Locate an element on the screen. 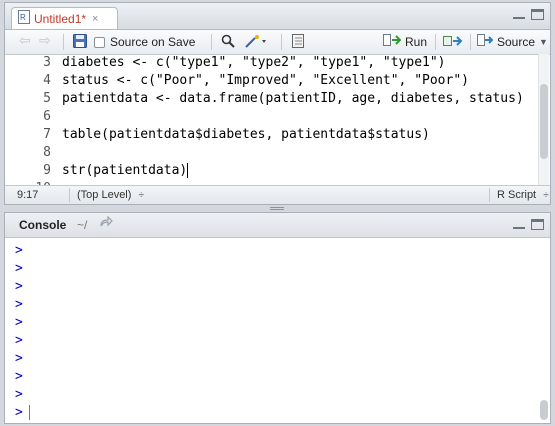  file-type-selector: R Script ÷ is located at coordinates (523, 195).